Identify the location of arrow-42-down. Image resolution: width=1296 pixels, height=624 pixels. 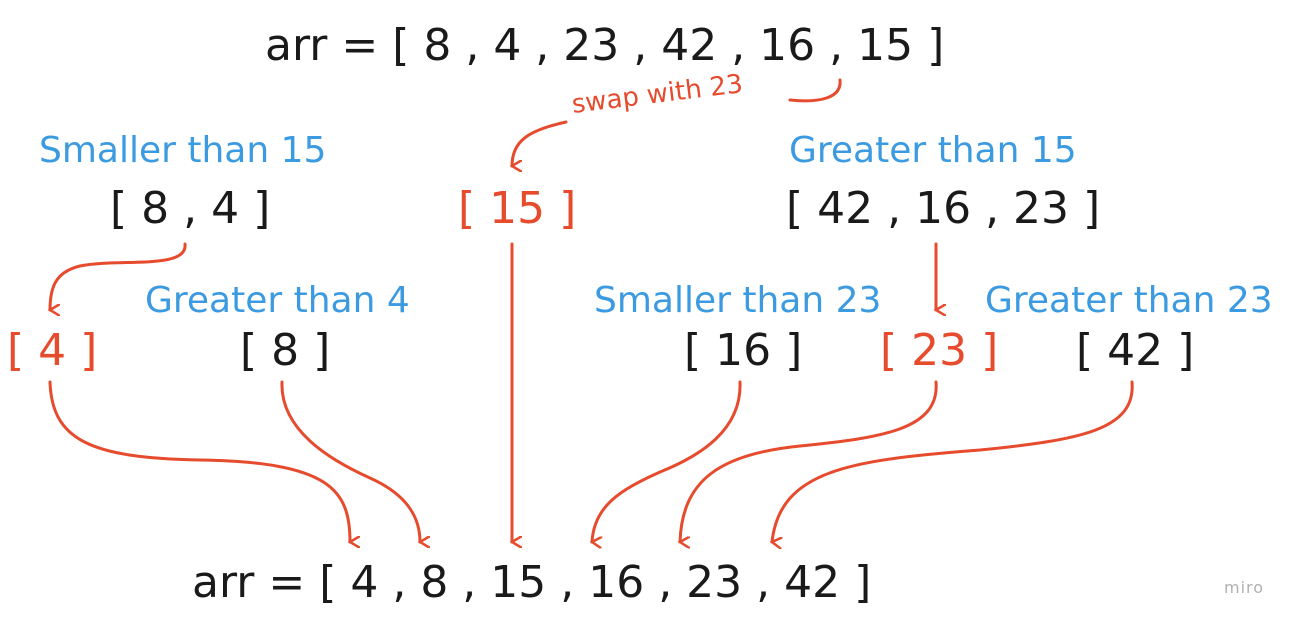
(953, 461).